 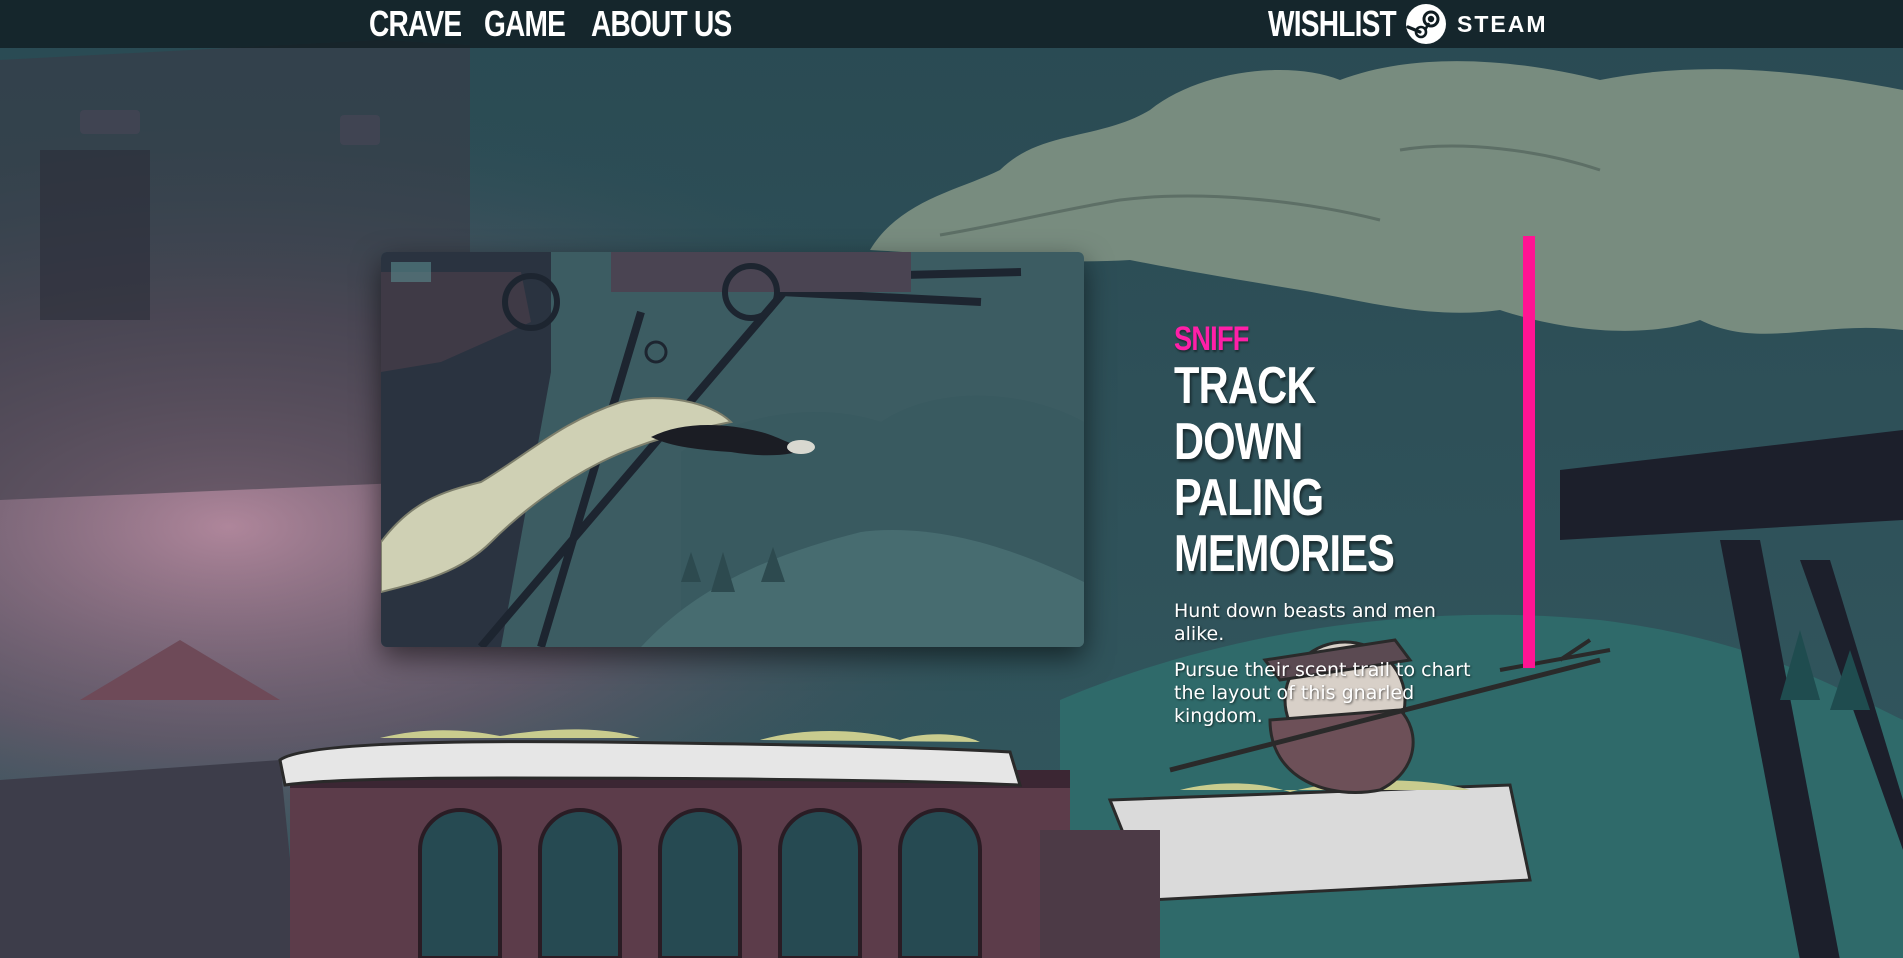 What do you see at coordinates (525, 24) in the screenshot?
I see `nav-link-game: GAME` at bounding box center [525, 24].